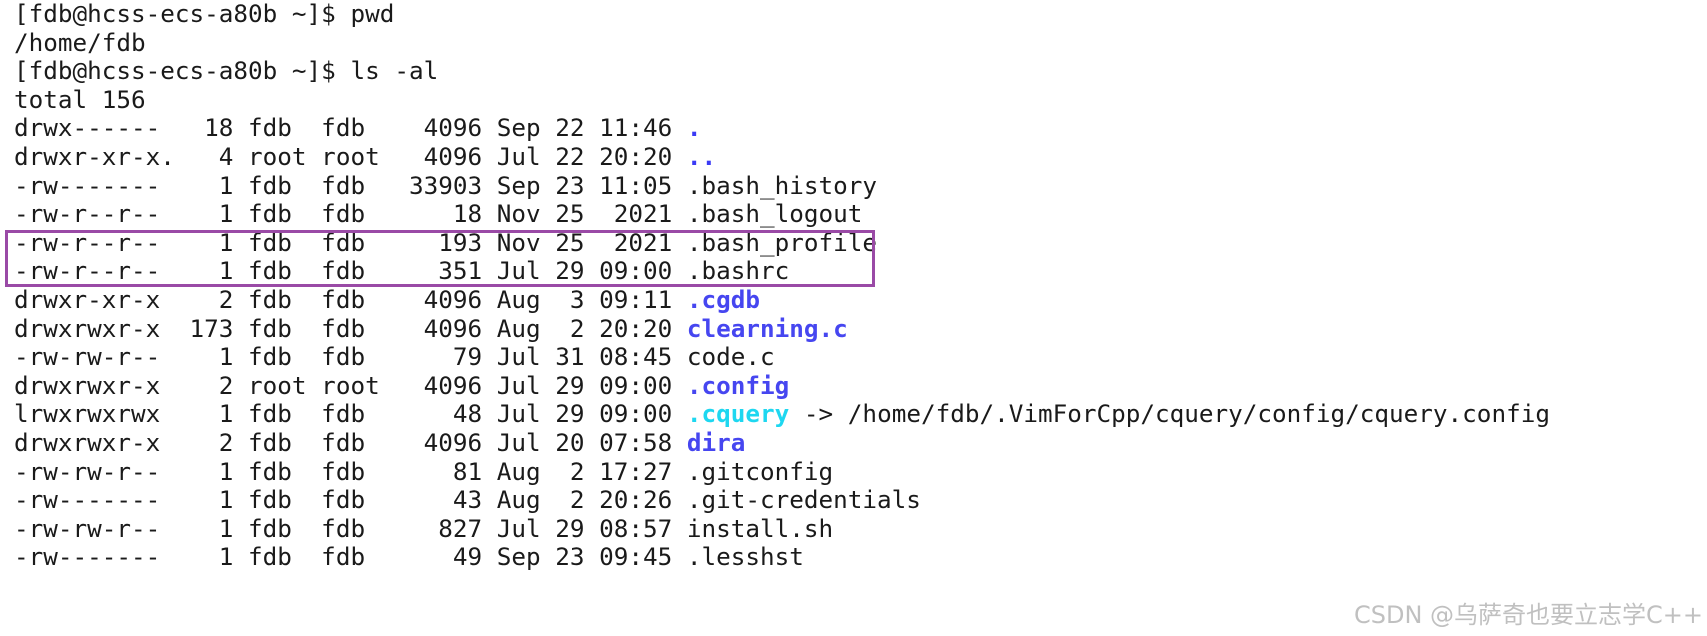  What do you see at coordinates (350, 500) in the screenshot?
I see `line-text: -rw------- 1 fdb fdb 43 Aug 2 20:26` at bounding box center [350, 500].